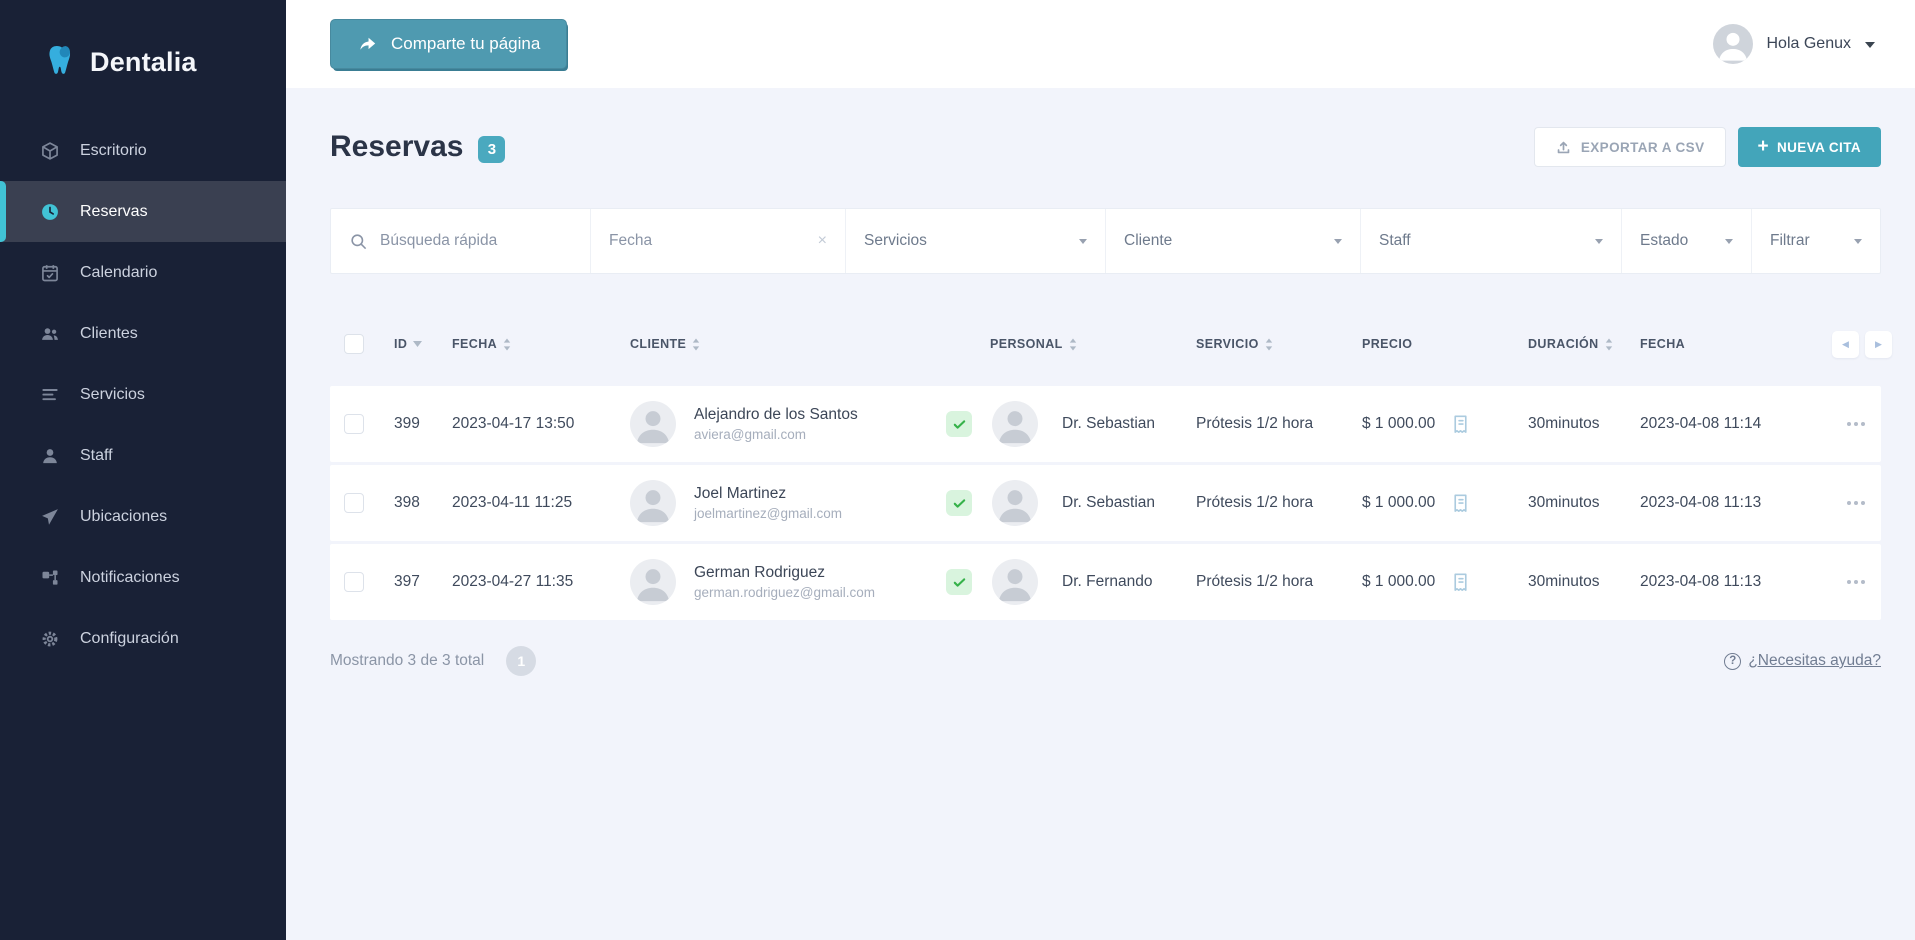 The height and width of the screenshot is (940, 1915). Describe the element at coordinates (476, 241) in the screenshot. I see `search-input` at that location.